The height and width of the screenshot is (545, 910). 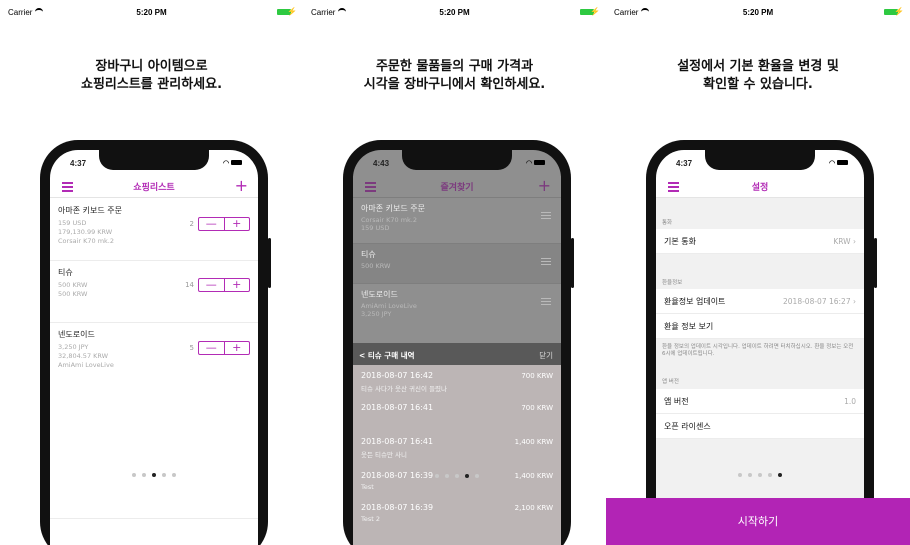 I want to click on caption: 장바구니 아이템으로 쇼핑리스트를 관리하세요., so click(x=151, y=76).